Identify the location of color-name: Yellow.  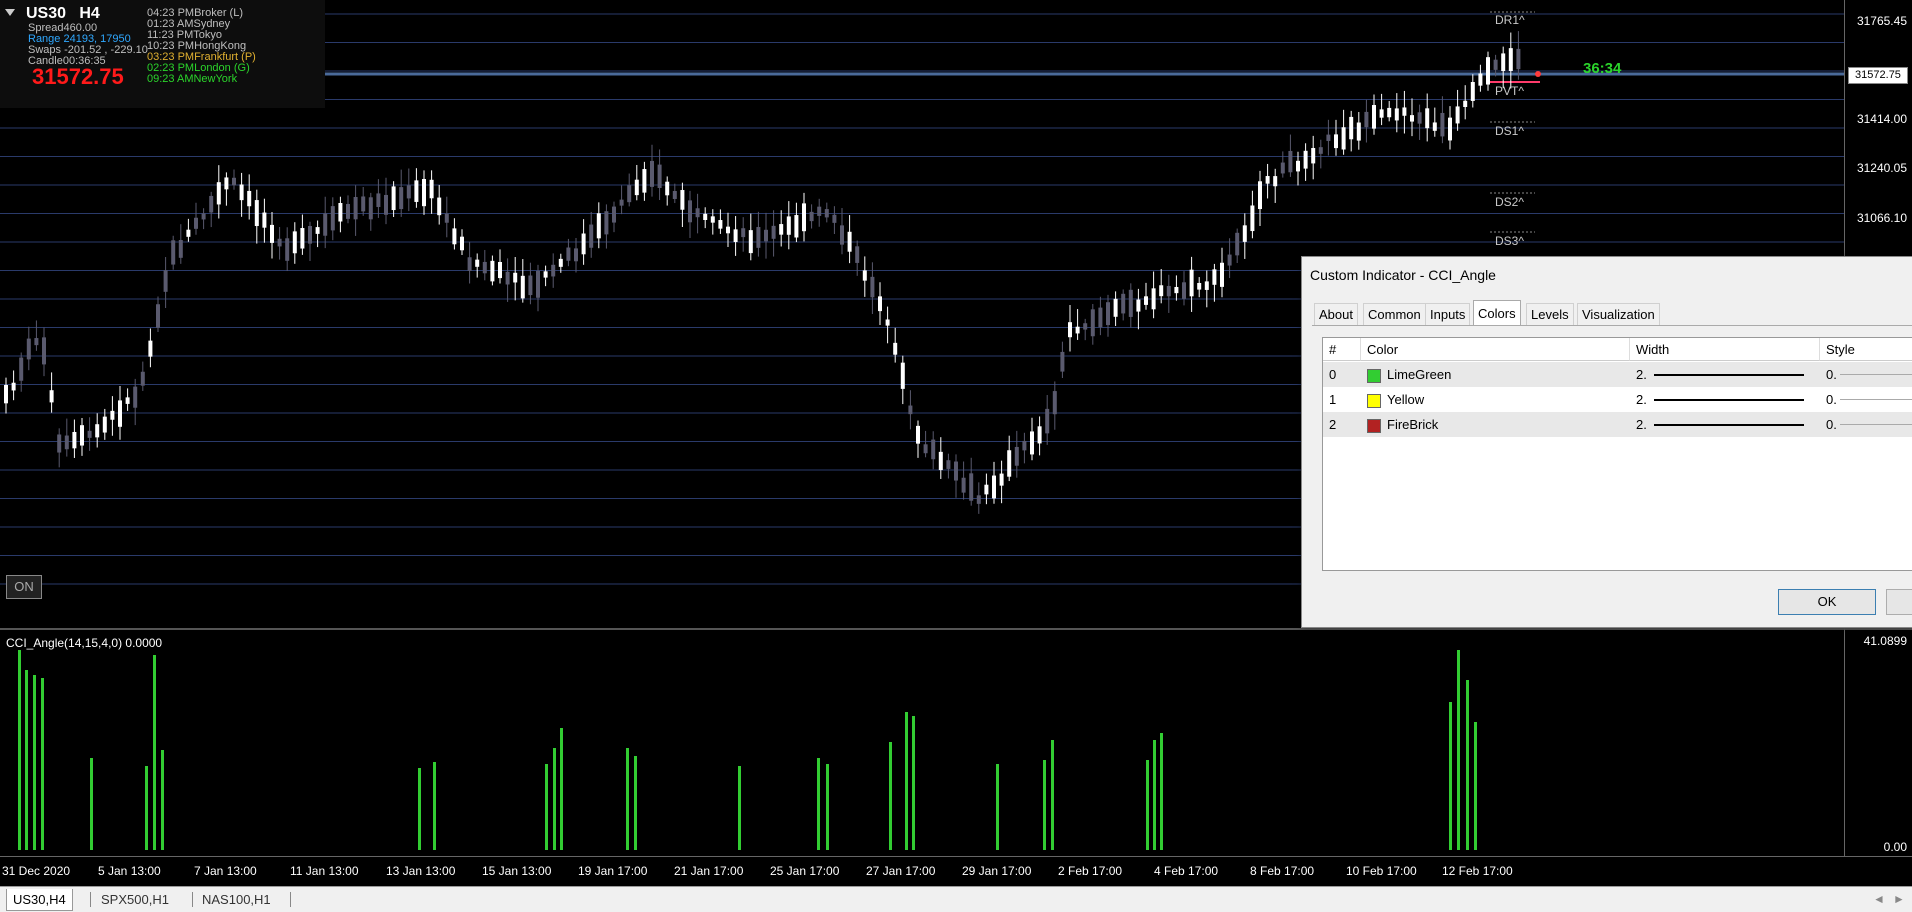
(1406, 399).